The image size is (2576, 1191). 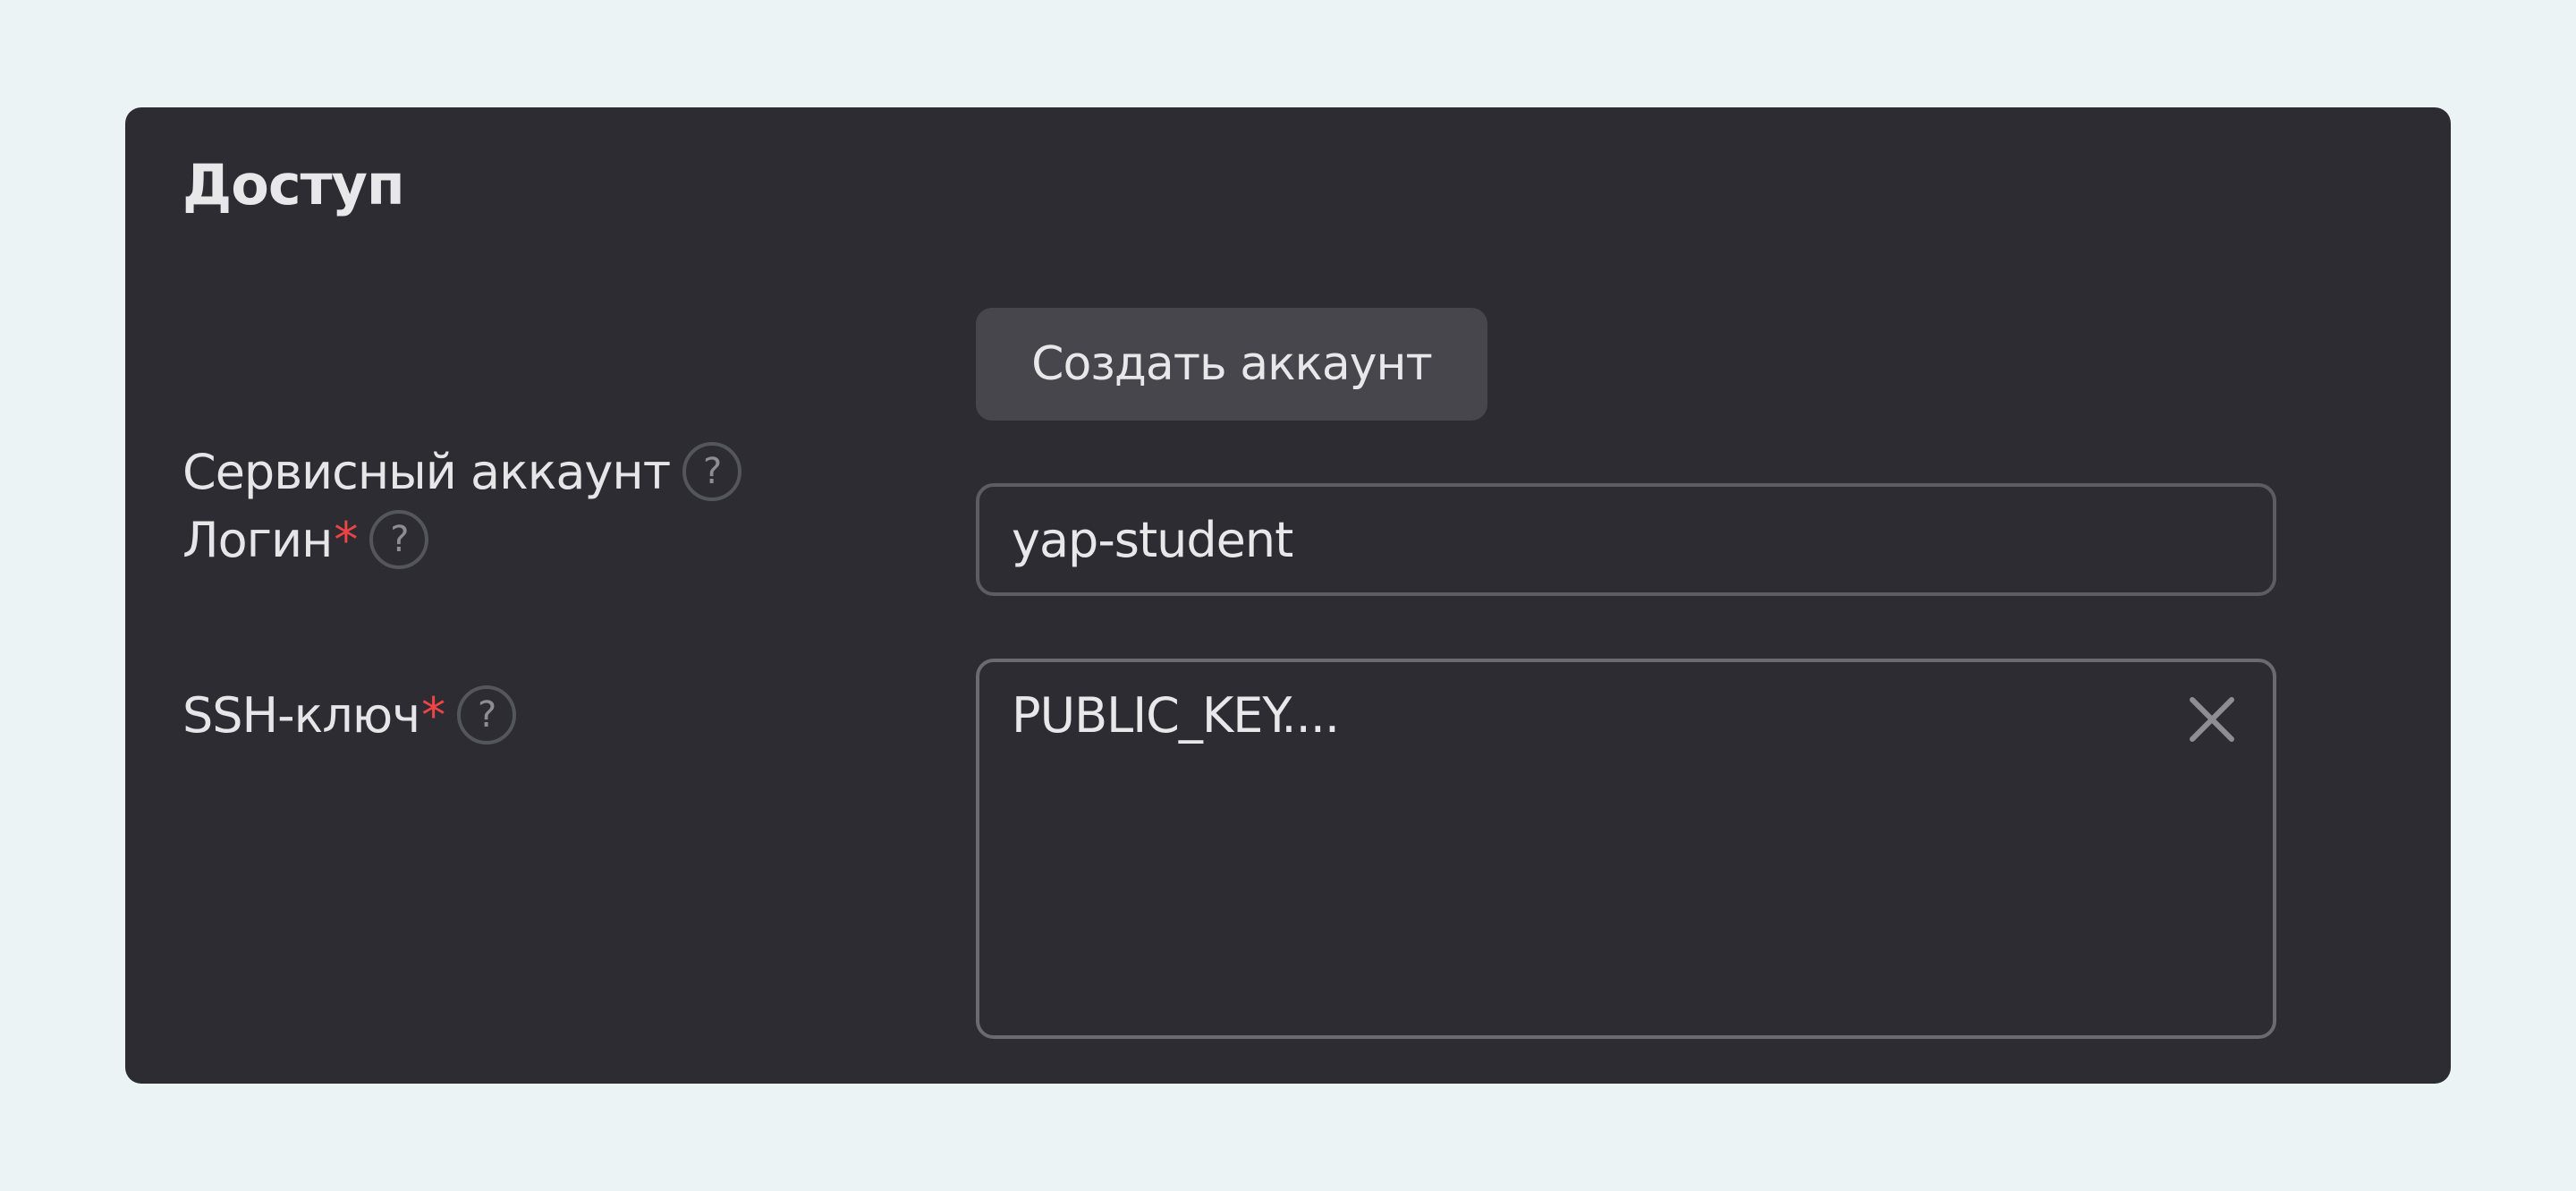 What do you see at coordinates (1626, 539) in the screenshot?
I see `login-input` at bounding box center [1626, 539].